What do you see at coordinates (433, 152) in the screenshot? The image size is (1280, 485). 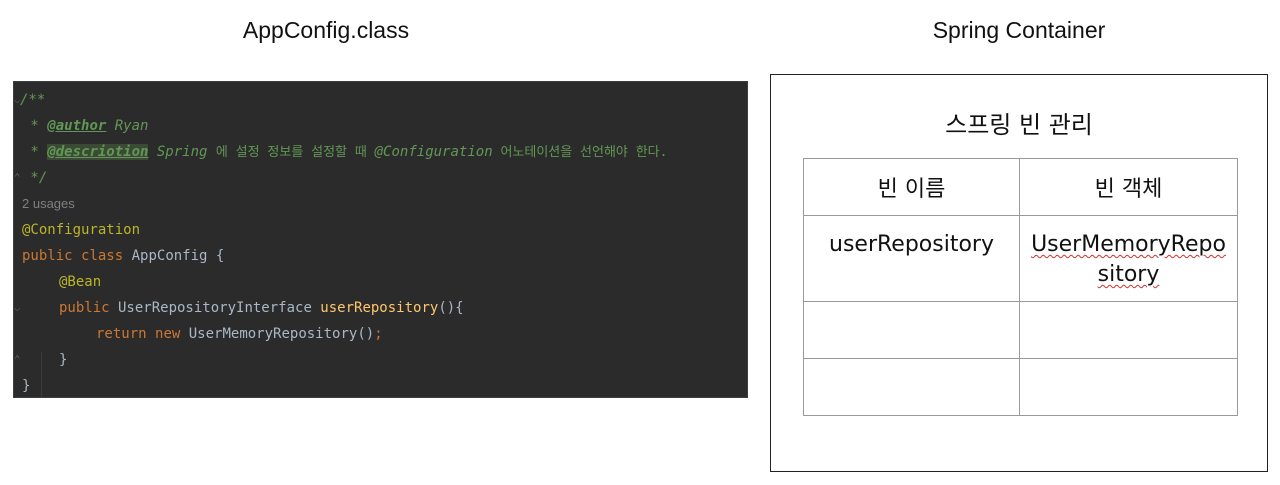 I see `javadoc-annotation-text: @Configuration` at bounding box center [433, 152].